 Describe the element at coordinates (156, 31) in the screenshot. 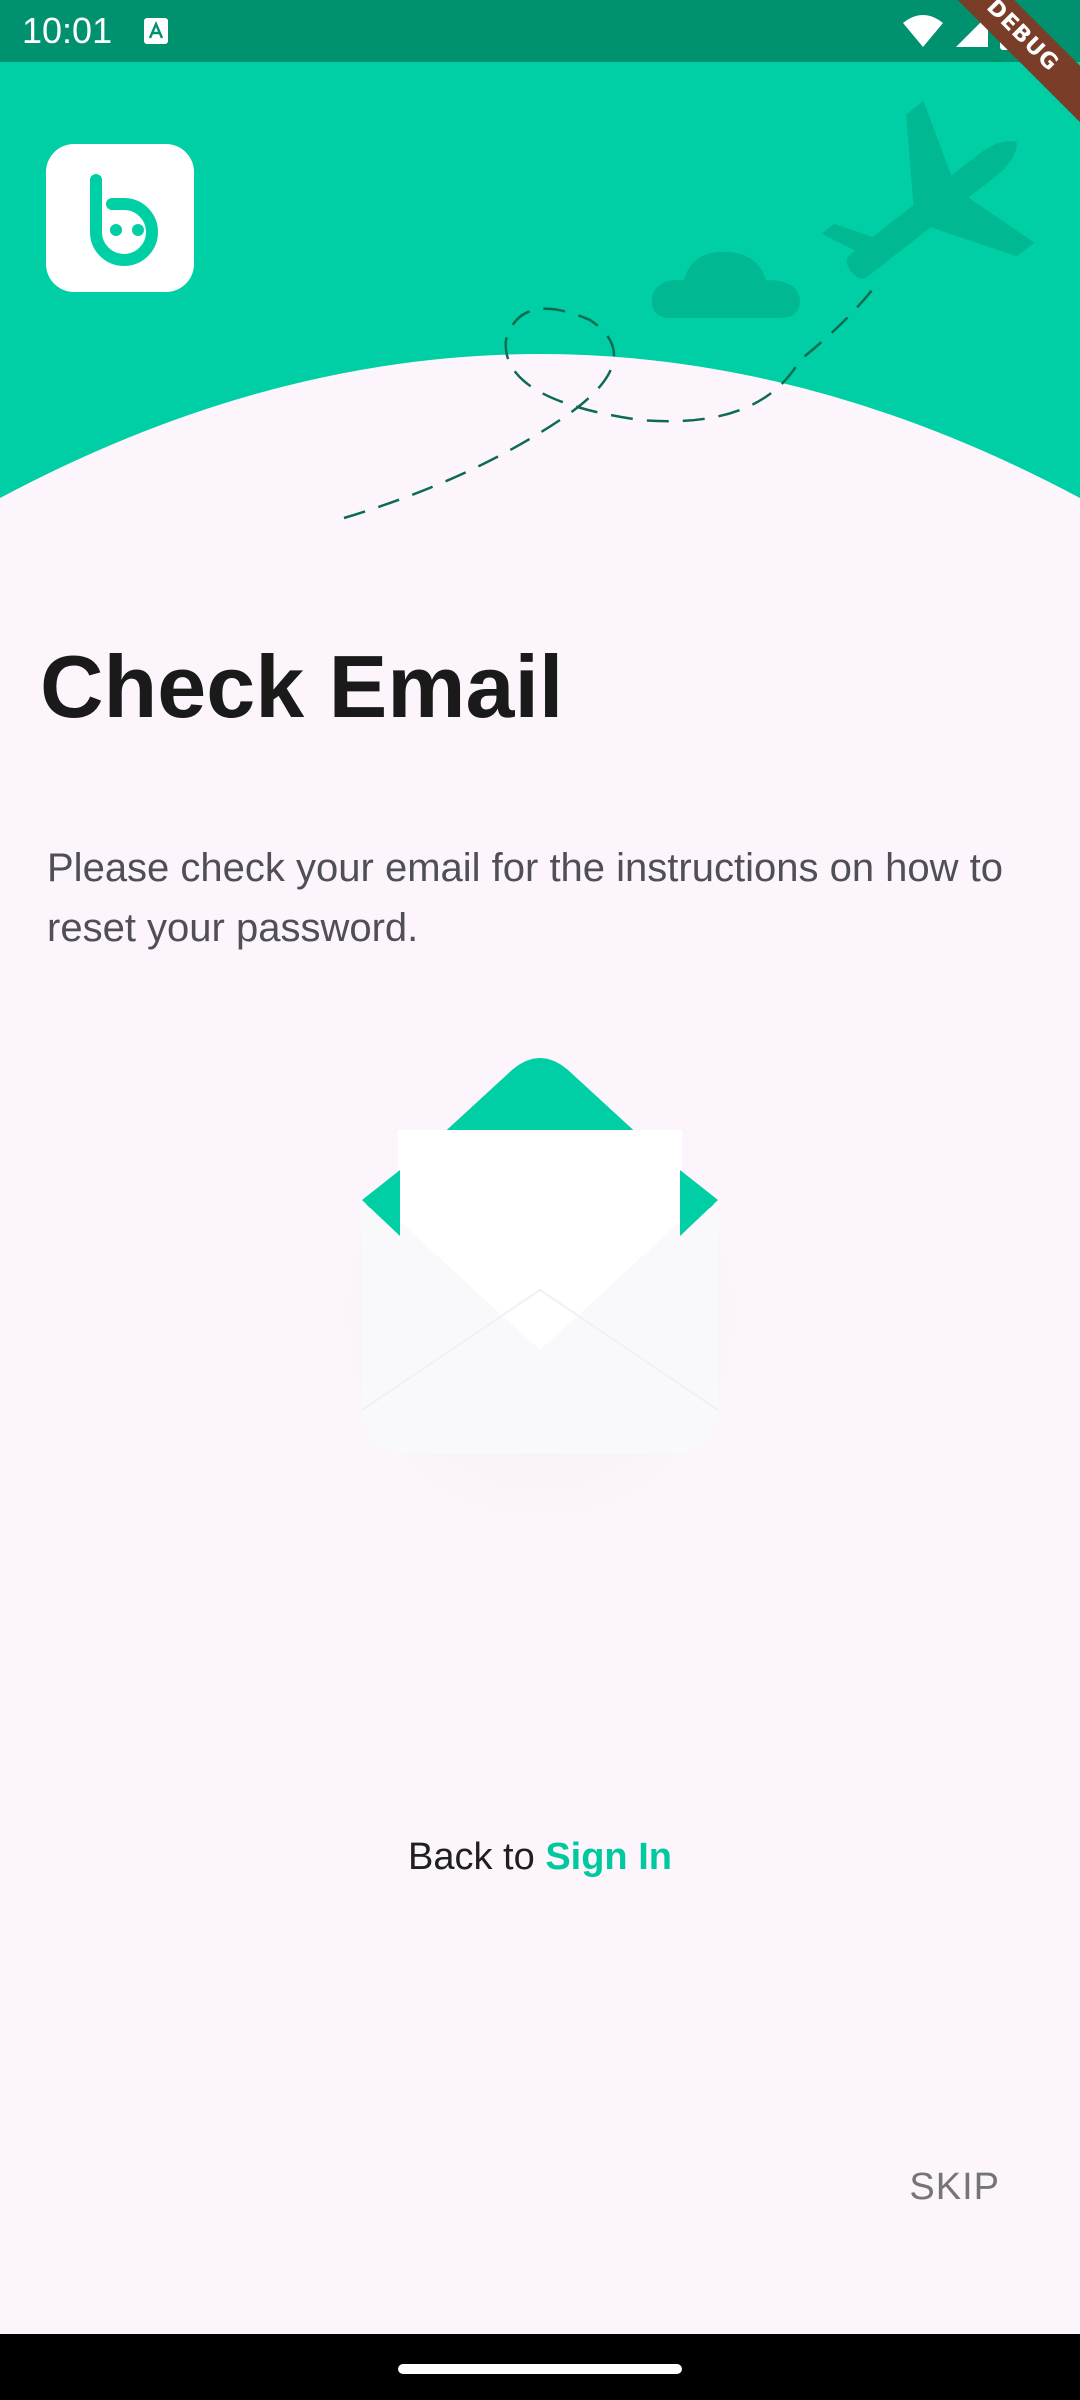

I see `text-input-icon` at that location.